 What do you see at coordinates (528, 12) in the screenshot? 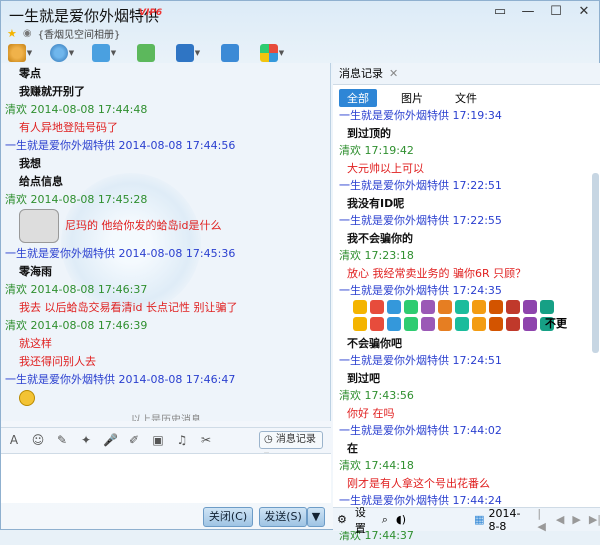
I see `minimize-button: —` at bounding box center [528, 12].